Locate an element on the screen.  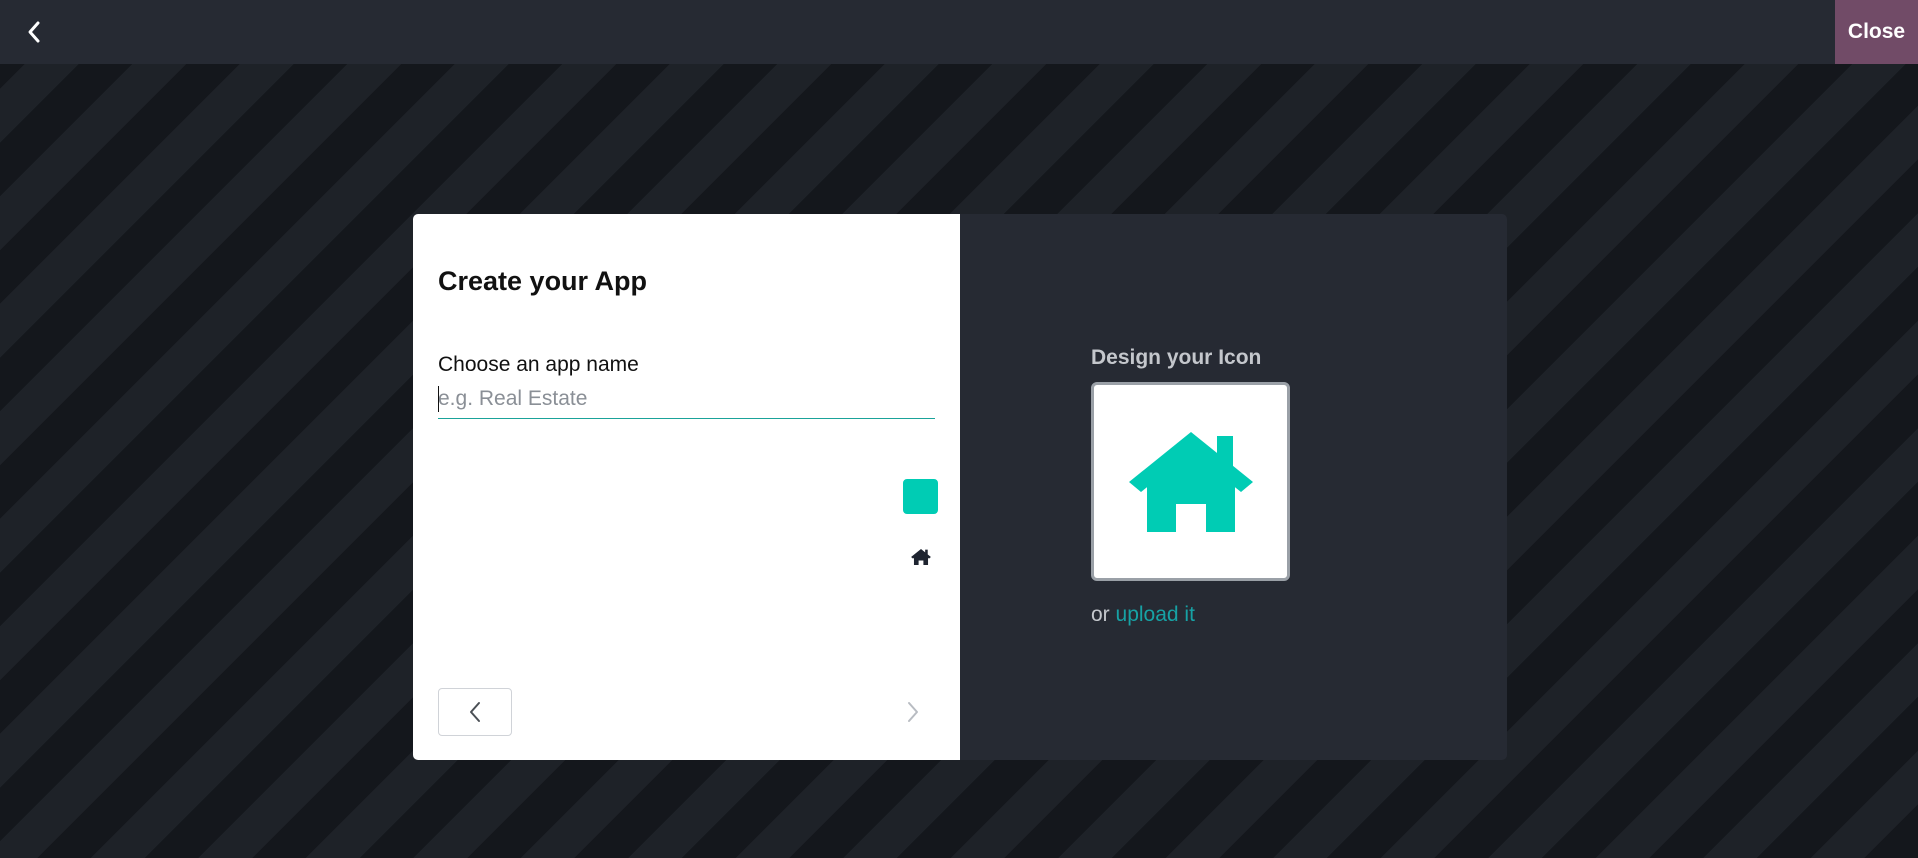
chevron-right-icon is located at coordinates (913, 712).